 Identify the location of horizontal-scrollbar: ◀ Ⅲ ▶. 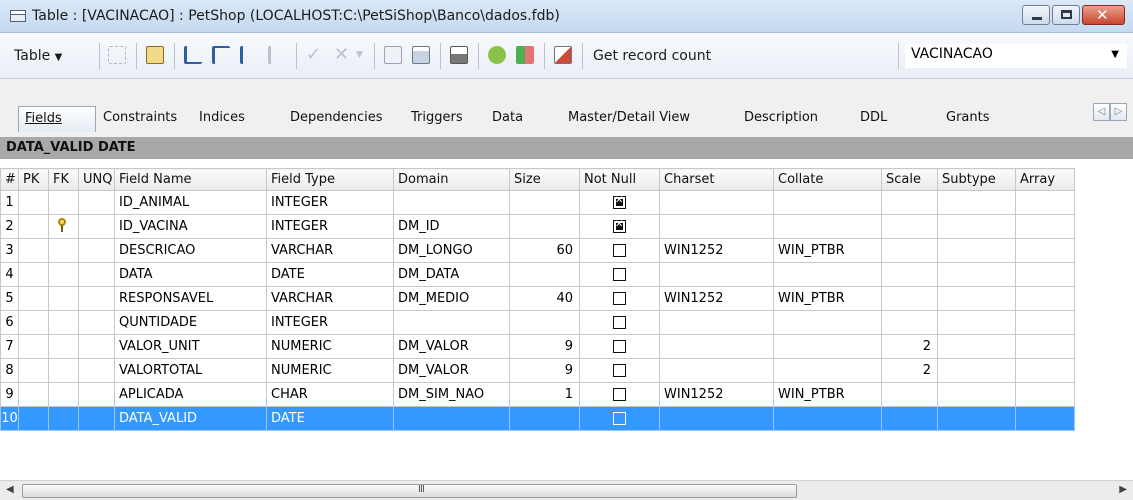
(566, 490).